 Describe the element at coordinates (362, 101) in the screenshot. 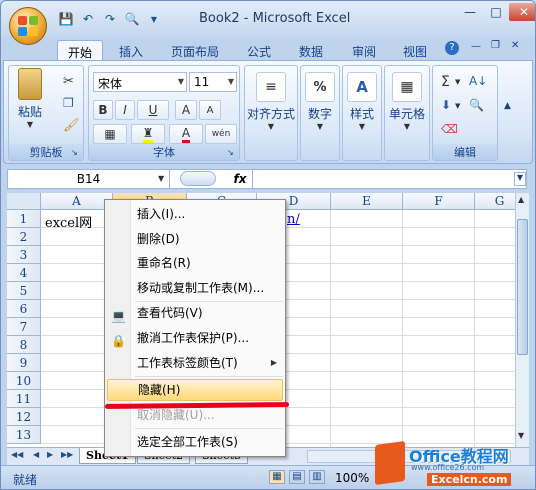

I see `styles-button: A 样式 ▼` at that location.